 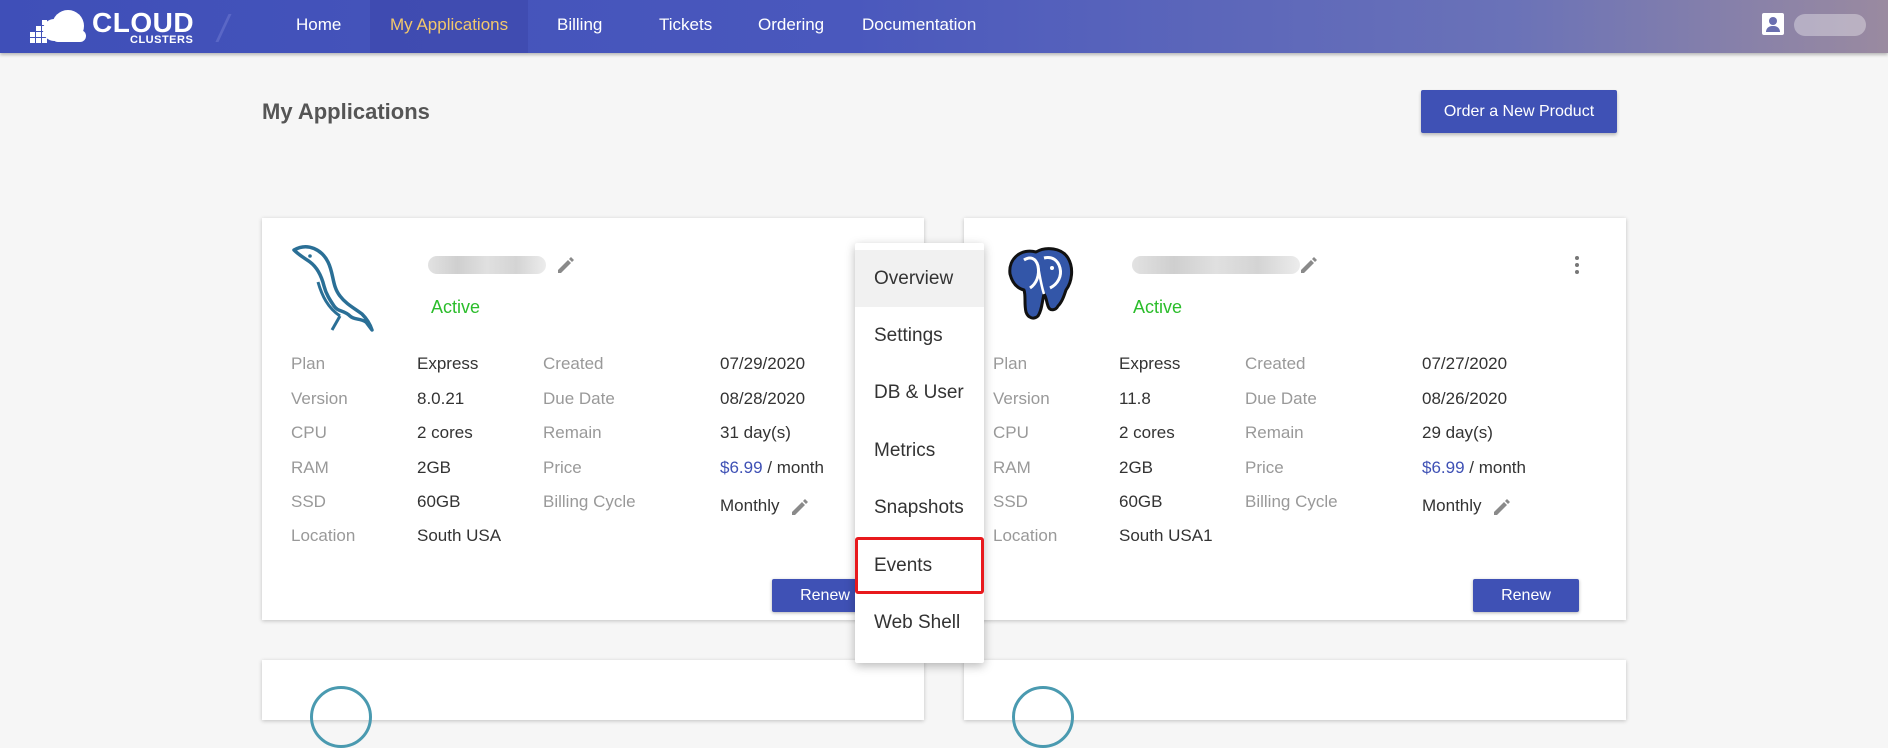 I want to click on value-due-date: 08/28/2020, so click(x=763, y=398).